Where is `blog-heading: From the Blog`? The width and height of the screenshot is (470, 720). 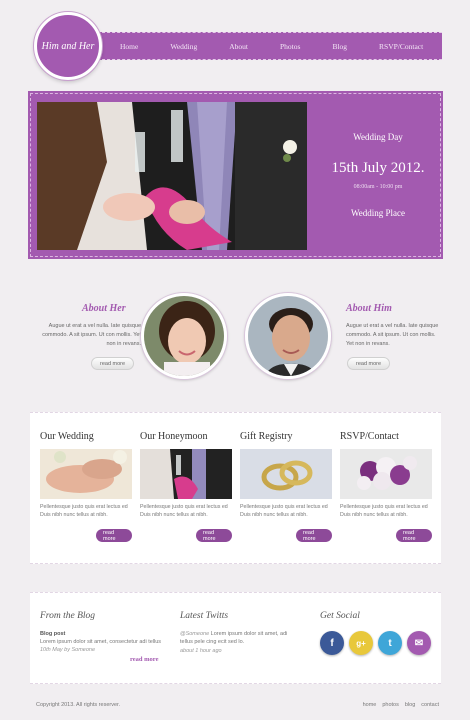 blog-heading: From the Blog is located at coordinates (68, 616).